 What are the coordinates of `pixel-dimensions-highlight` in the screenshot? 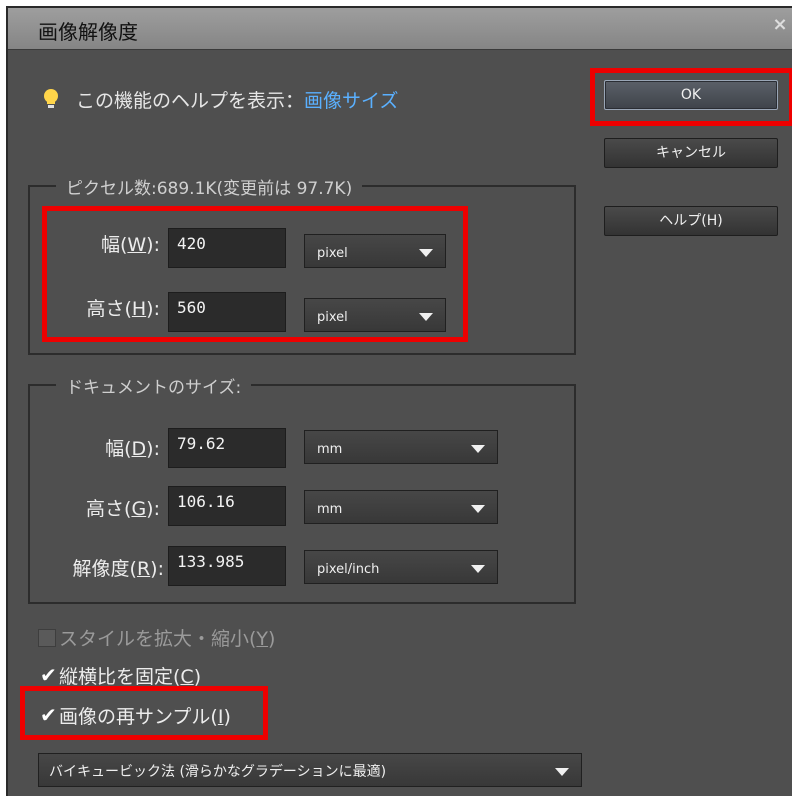 It's located at (255, 274).